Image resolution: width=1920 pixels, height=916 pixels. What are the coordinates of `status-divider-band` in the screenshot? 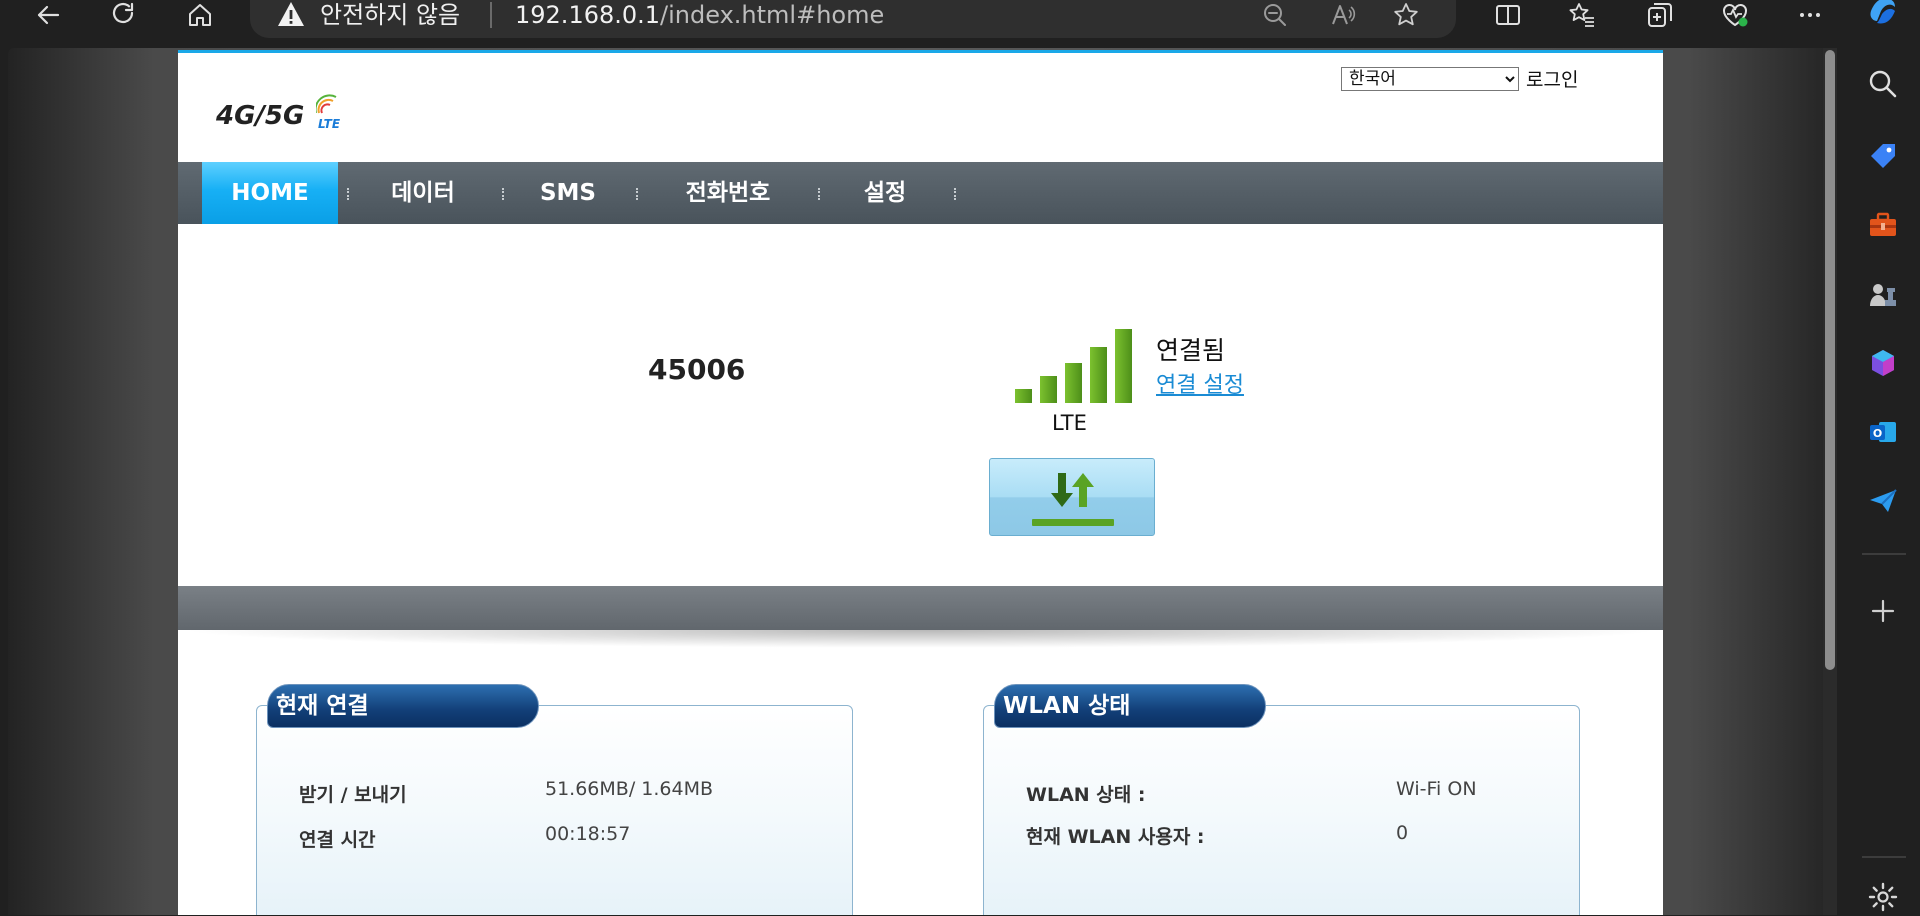 It's located at (920, 608).